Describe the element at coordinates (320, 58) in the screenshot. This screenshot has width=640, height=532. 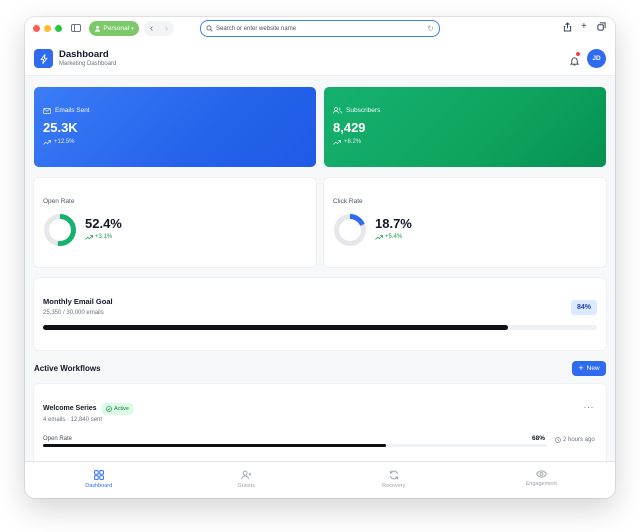
I see `app-header: Dashboard Marketing Dashboard JD` at that location.